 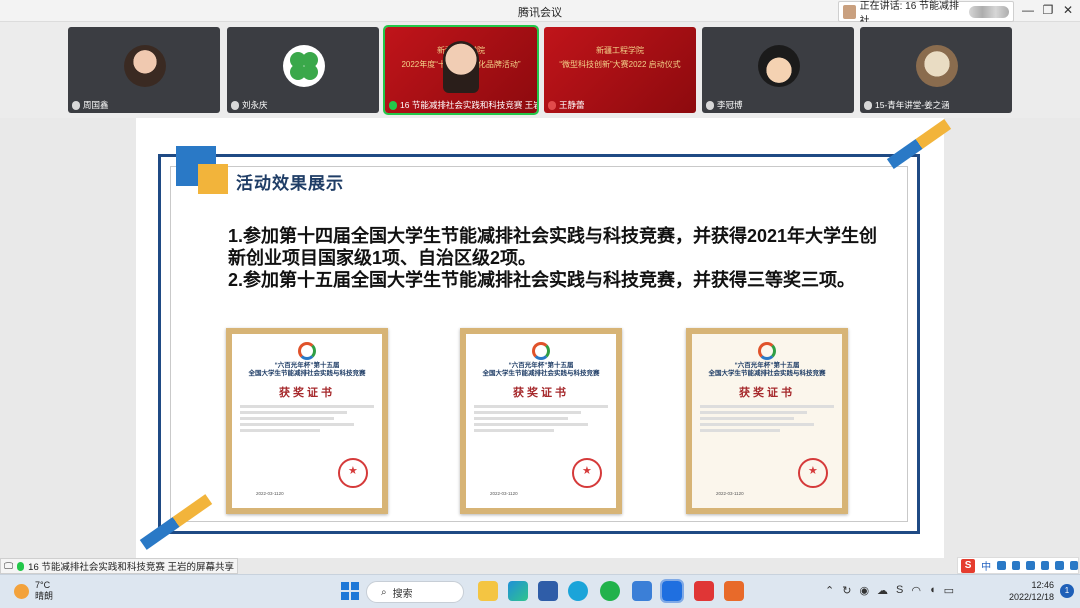 I want to click on browser-icon, so click(x=578, y=591).